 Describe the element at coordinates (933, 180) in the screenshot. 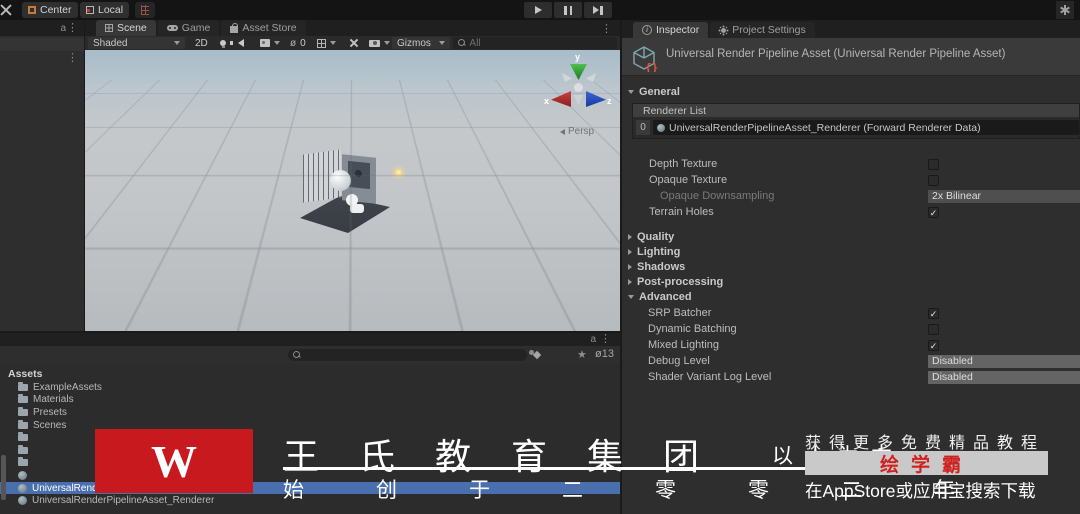

I see `opaque-texture-checkbox` at that location.